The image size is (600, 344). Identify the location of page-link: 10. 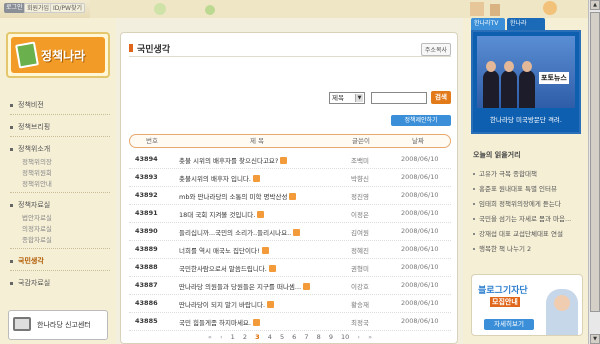
(345, 337).